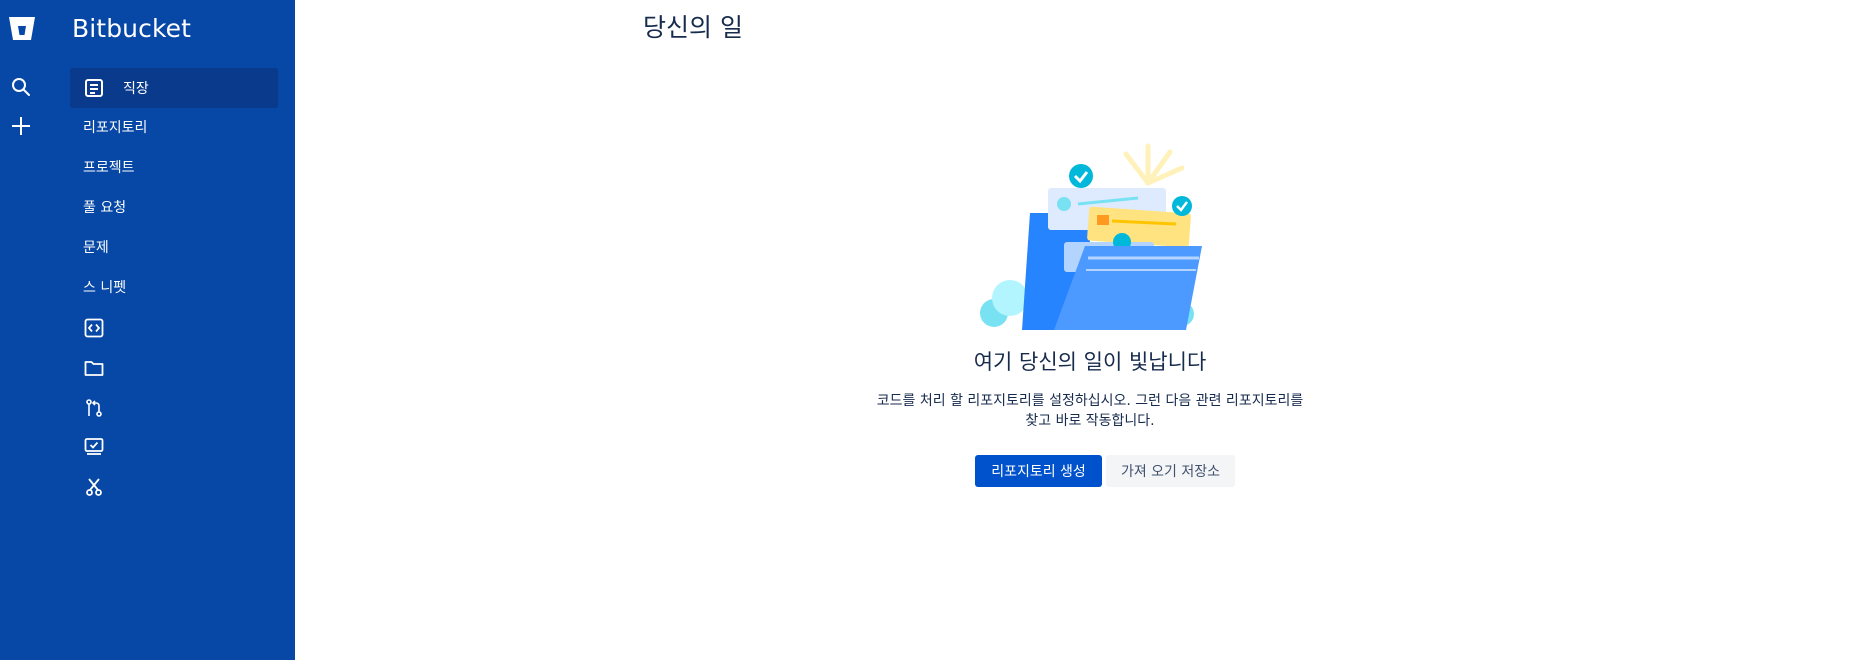 The width and height of the screenshot is (1871, 660). What do you see at coordinates (105, 288) in the screenshot?
I see `sidebar-item-label: 스 니펫` at bounding box center [105, 288].